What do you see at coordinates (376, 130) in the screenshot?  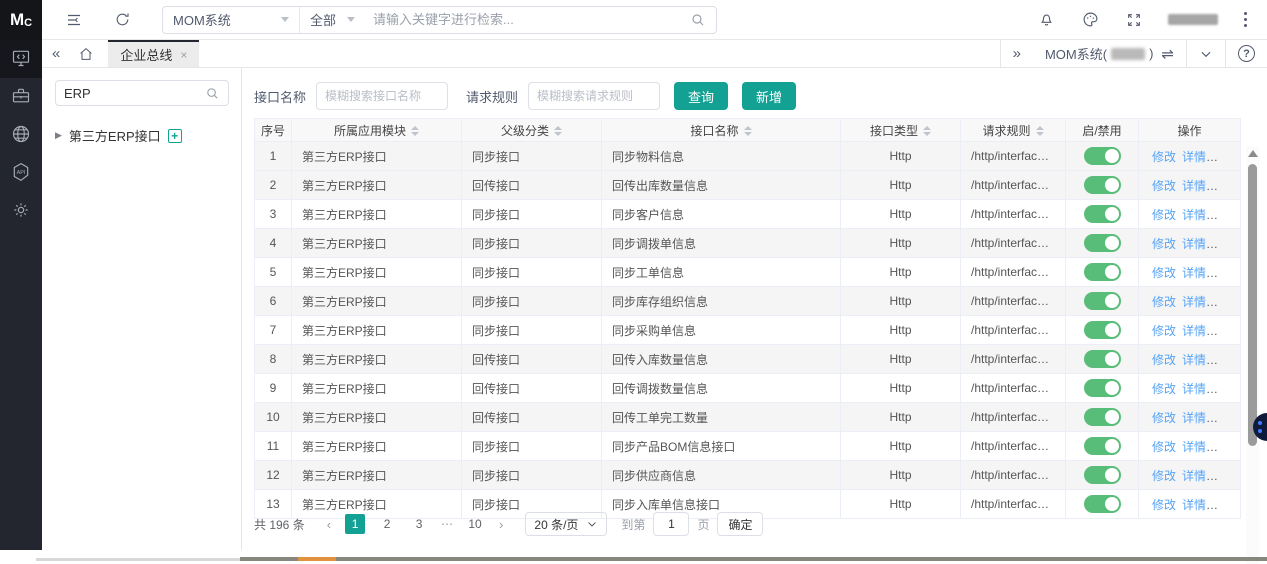 I see `column-header-2: 所属应用模块` at bounding box center [376, 130].